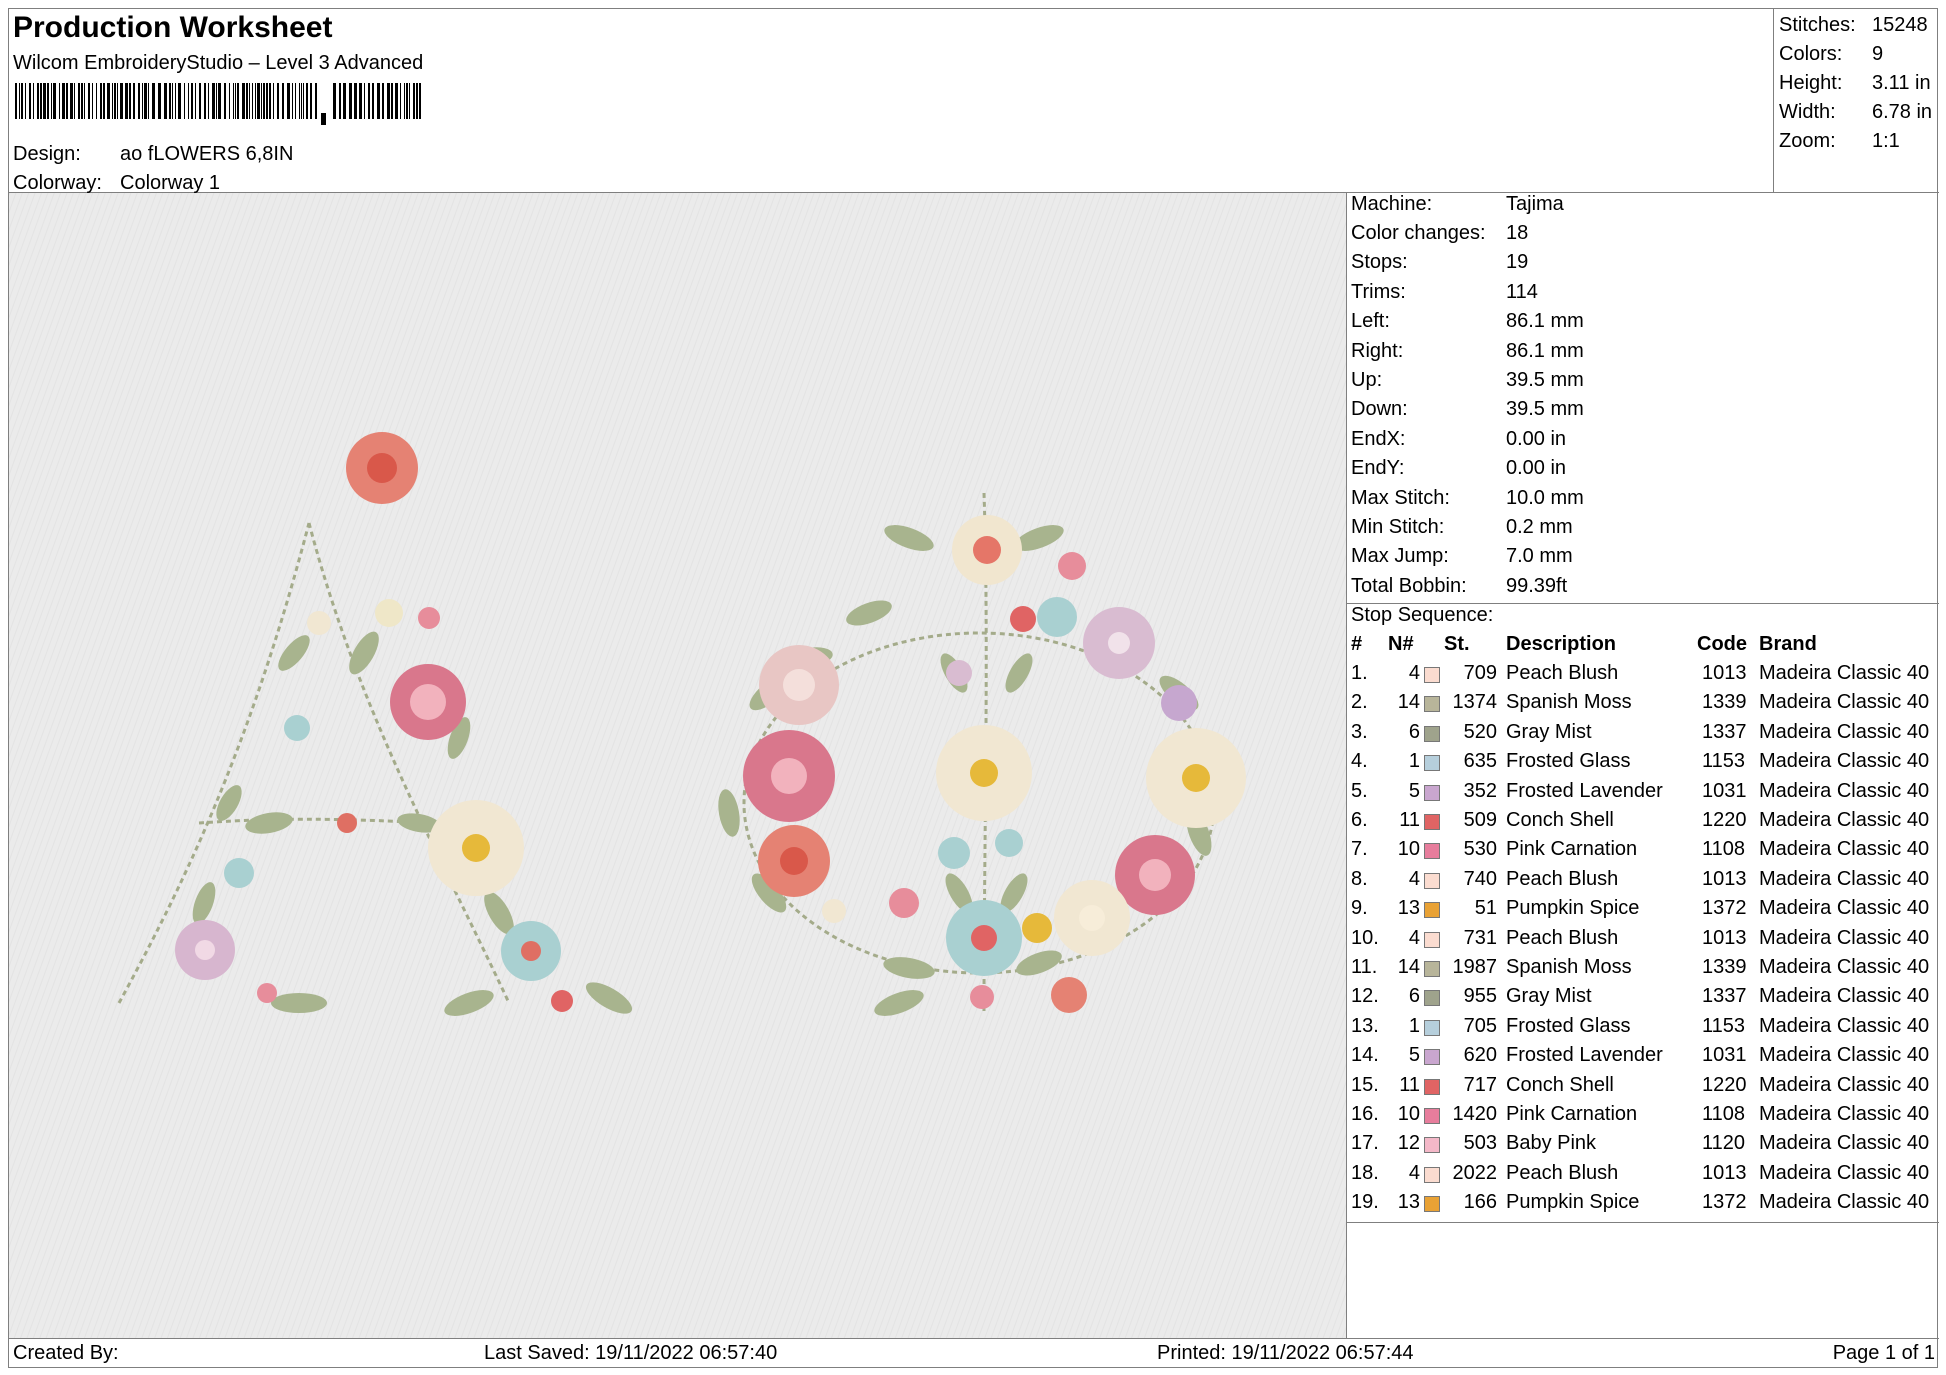  I want to click on stop-row: 3. 6 520 Gray Mist 1337 Madeira Classic 40, so click(1643, 735).